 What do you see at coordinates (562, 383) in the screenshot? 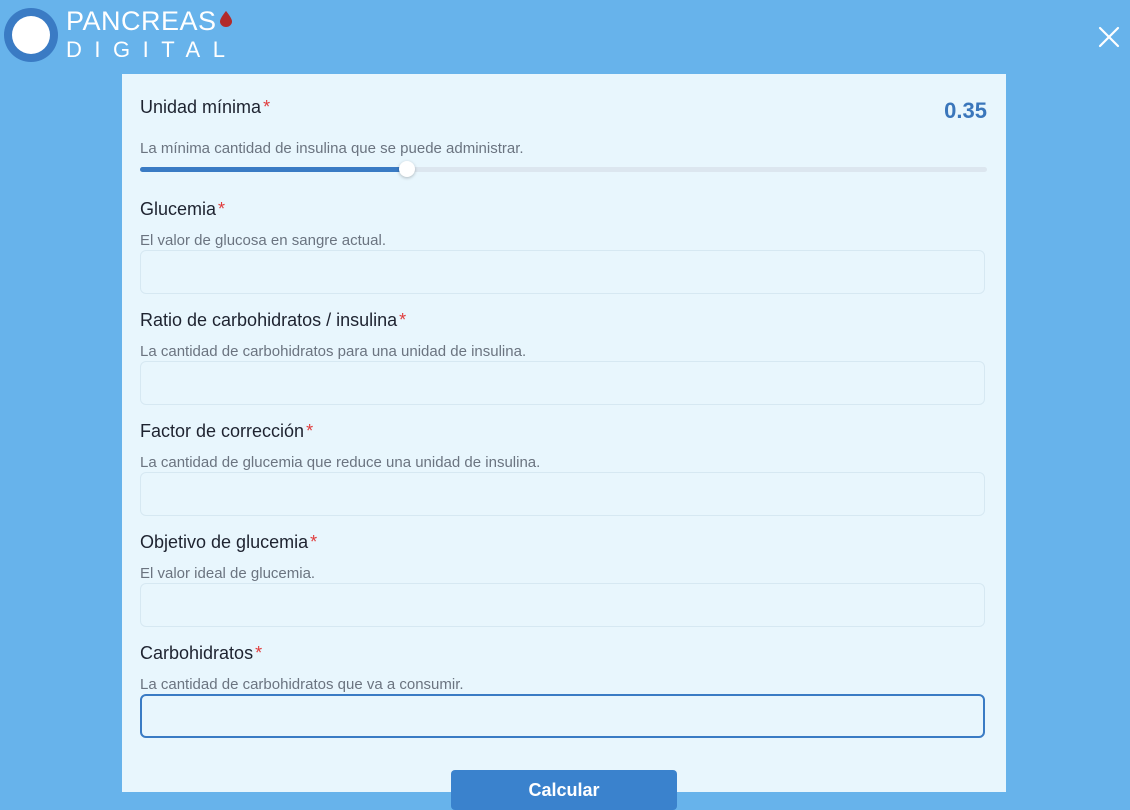
I see `ratio-input` at bounding box center [562, 383].